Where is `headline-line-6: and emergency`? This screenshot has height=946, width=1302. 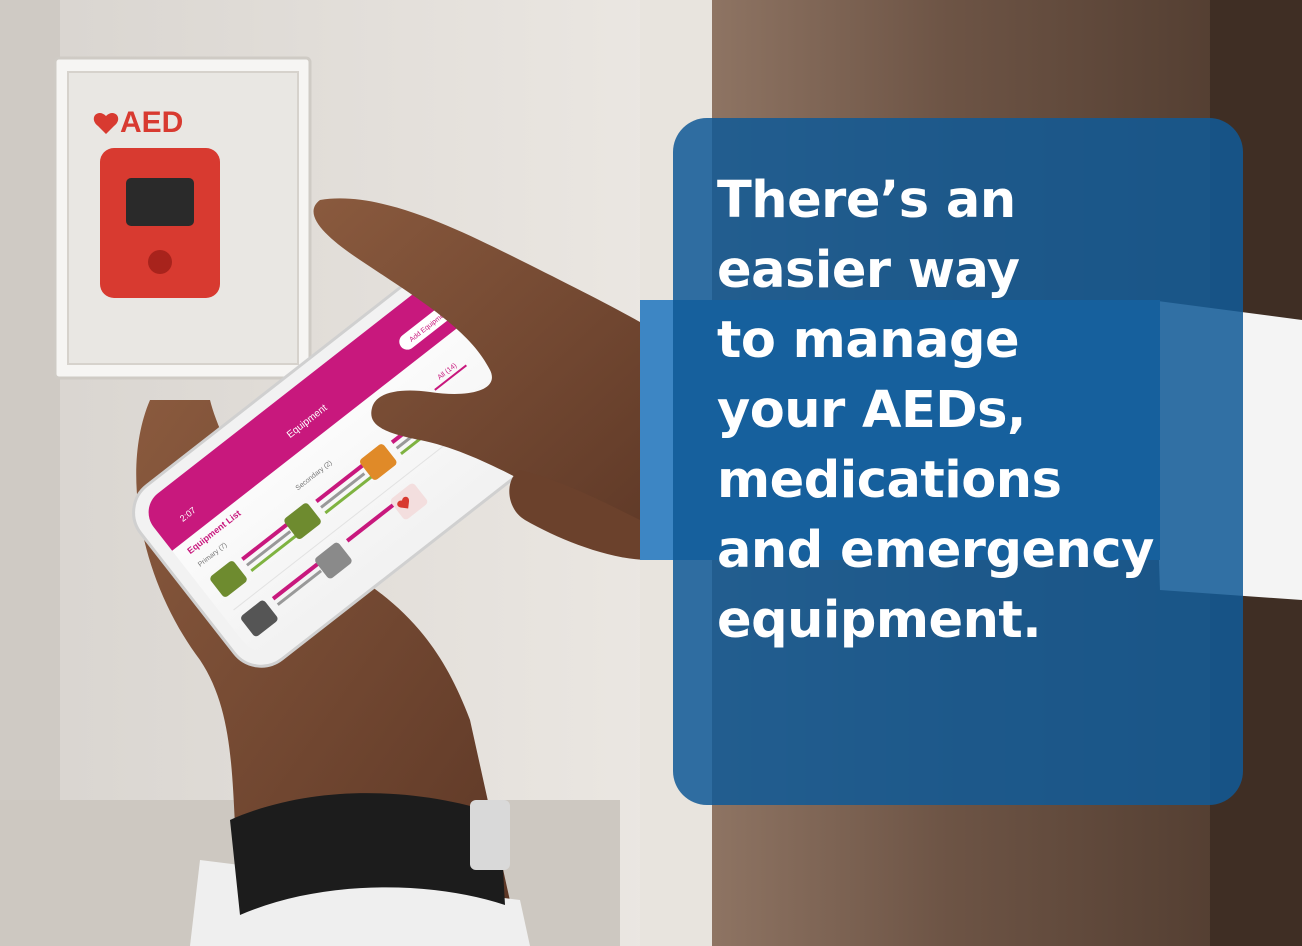 headline-line-6: and emergency is located at coordinates (935, 550).